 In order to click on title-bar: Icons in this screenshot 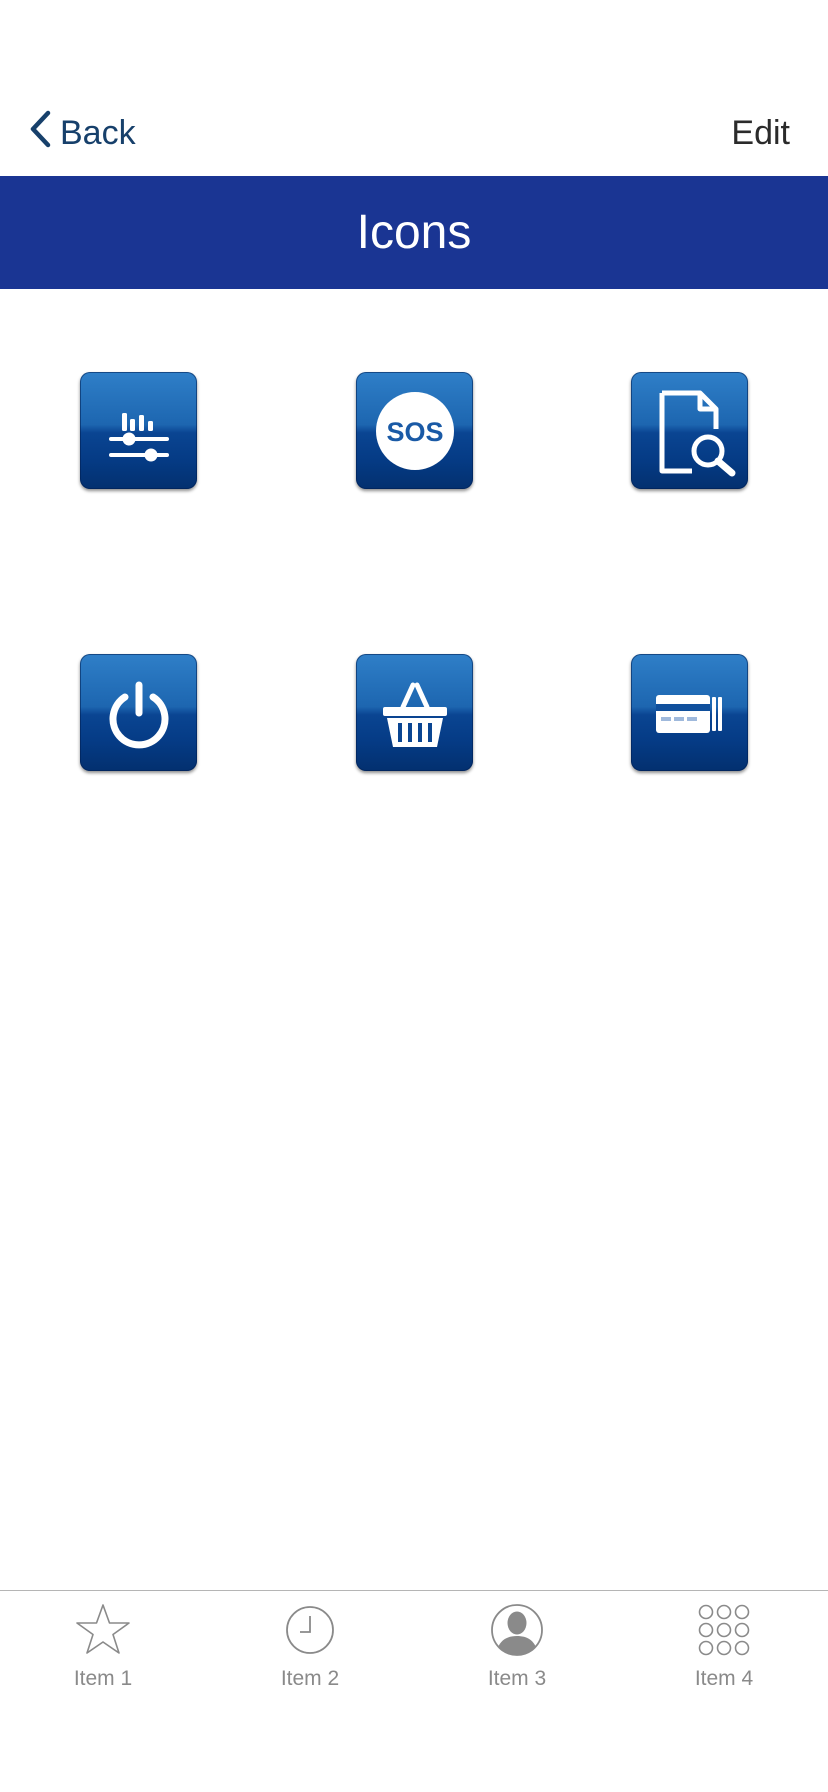, I will do `click(414, 232)`.